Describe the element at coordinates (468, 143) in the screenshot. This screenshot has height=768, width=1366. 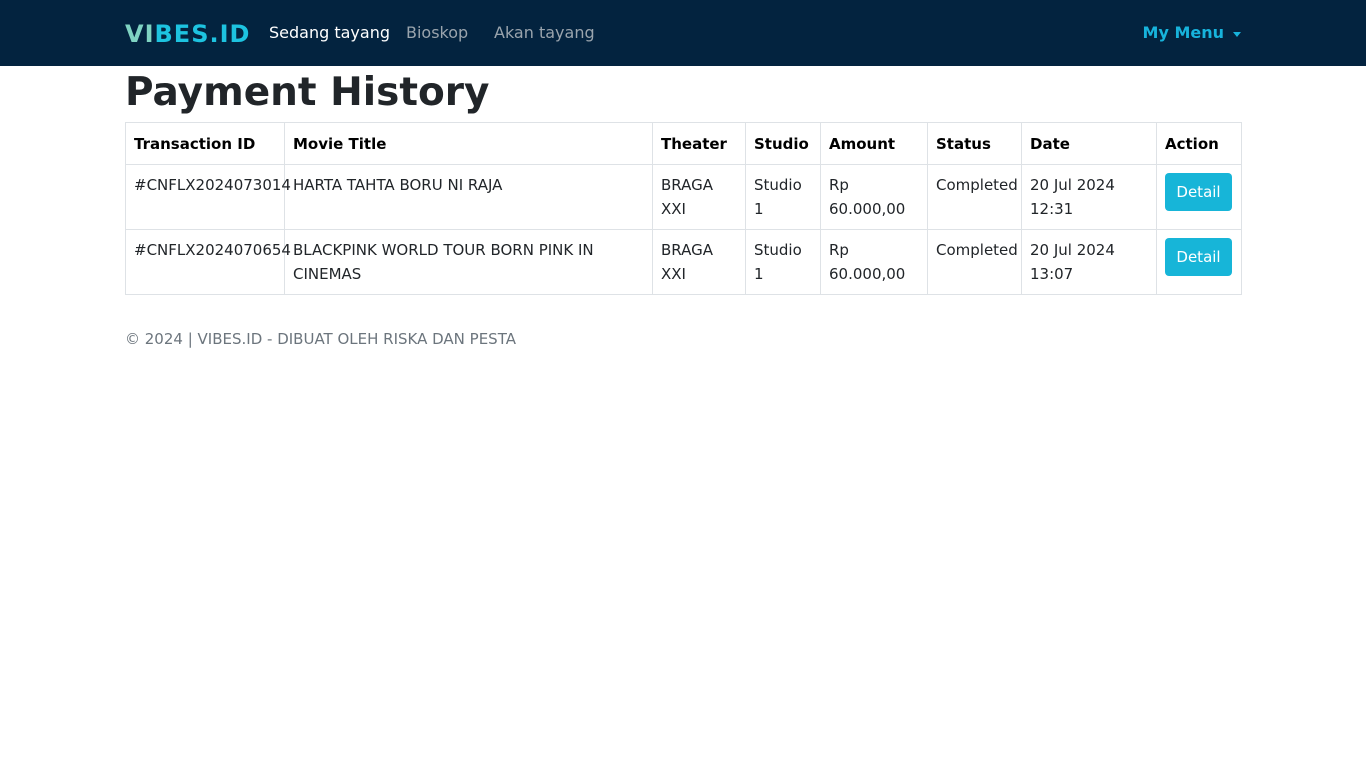
I see `header-movie-title: Movie Title` at that location.